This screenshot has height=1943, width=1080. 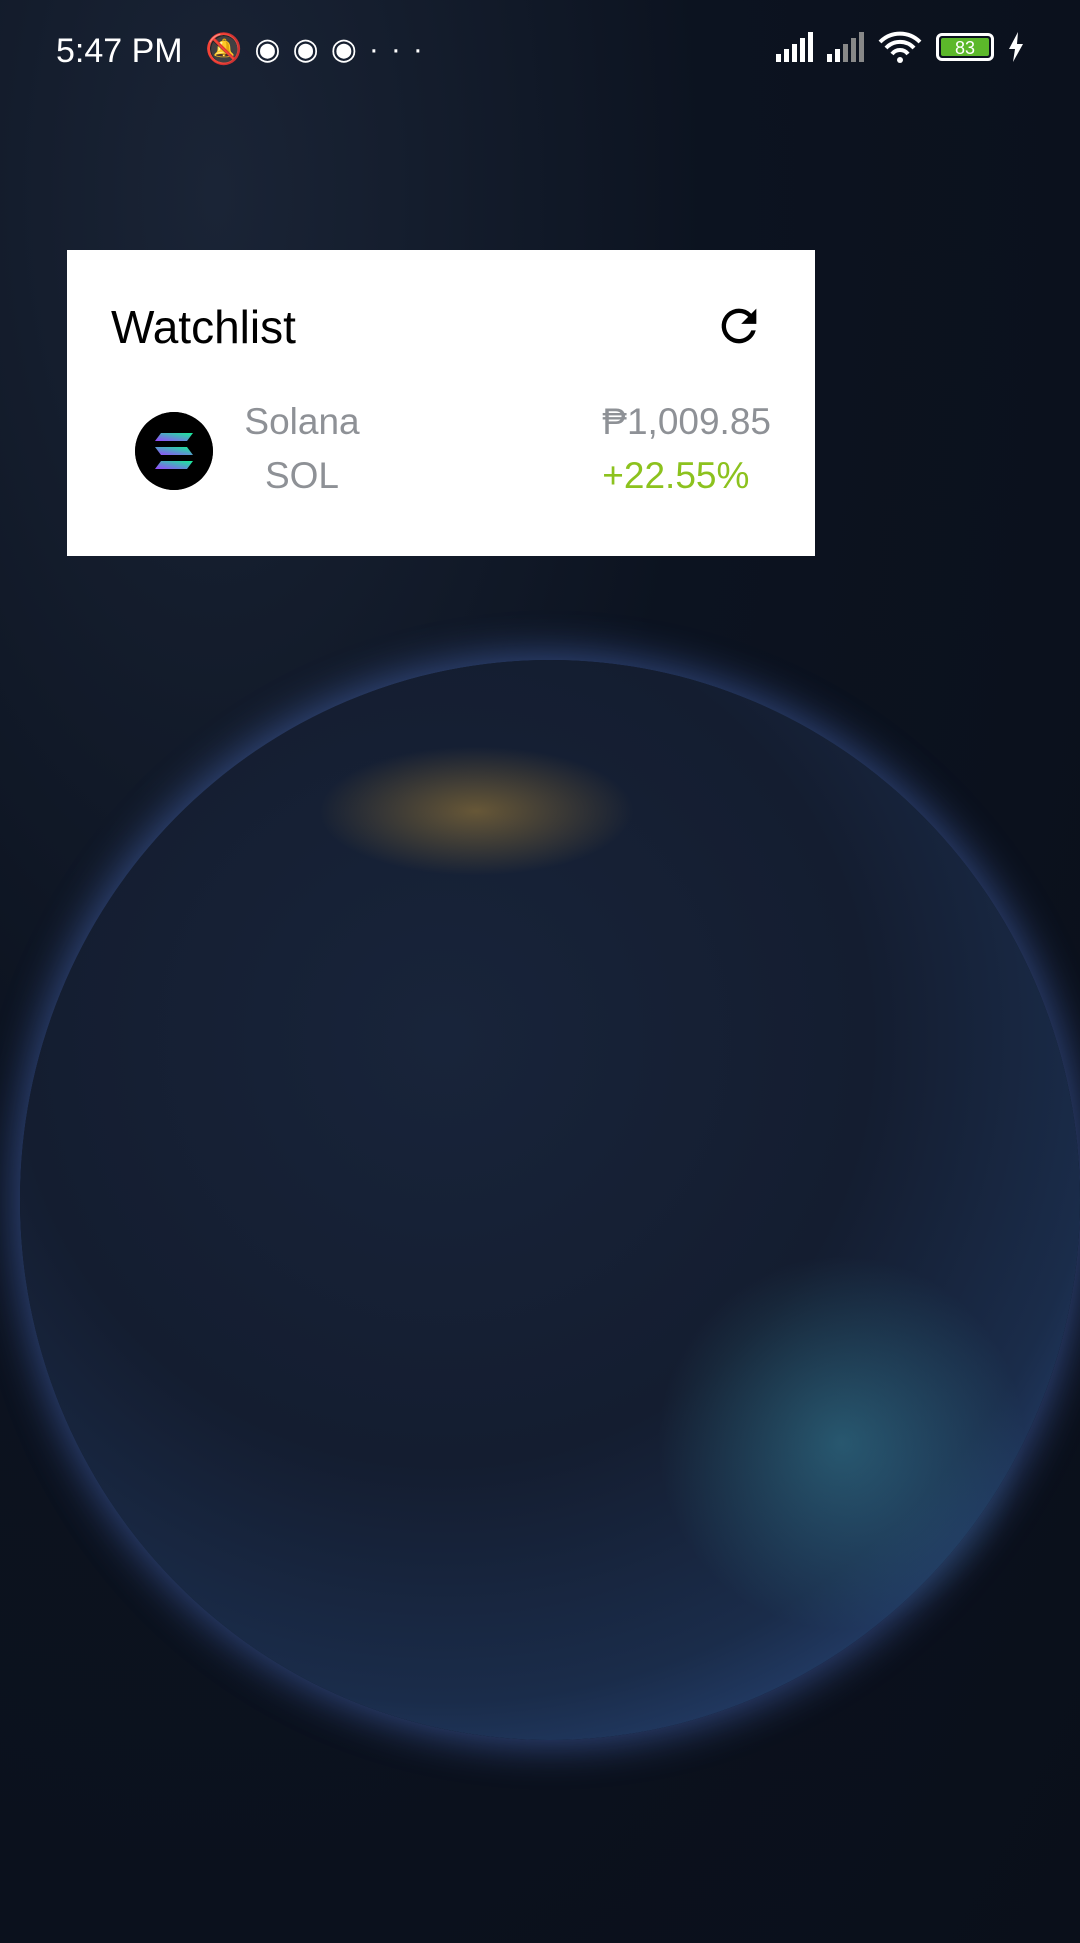 I want to click on wifi-icon, so click(x=900, y=47).